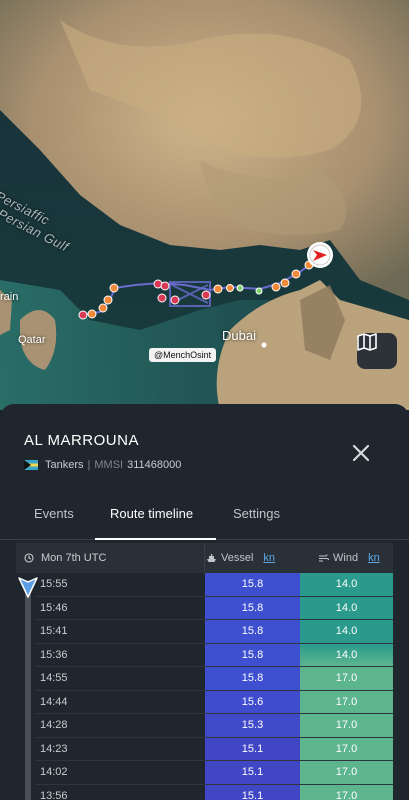 This screenshot has height=800, width=409. I want to click on row-time: 13:56, so click(54, 794).